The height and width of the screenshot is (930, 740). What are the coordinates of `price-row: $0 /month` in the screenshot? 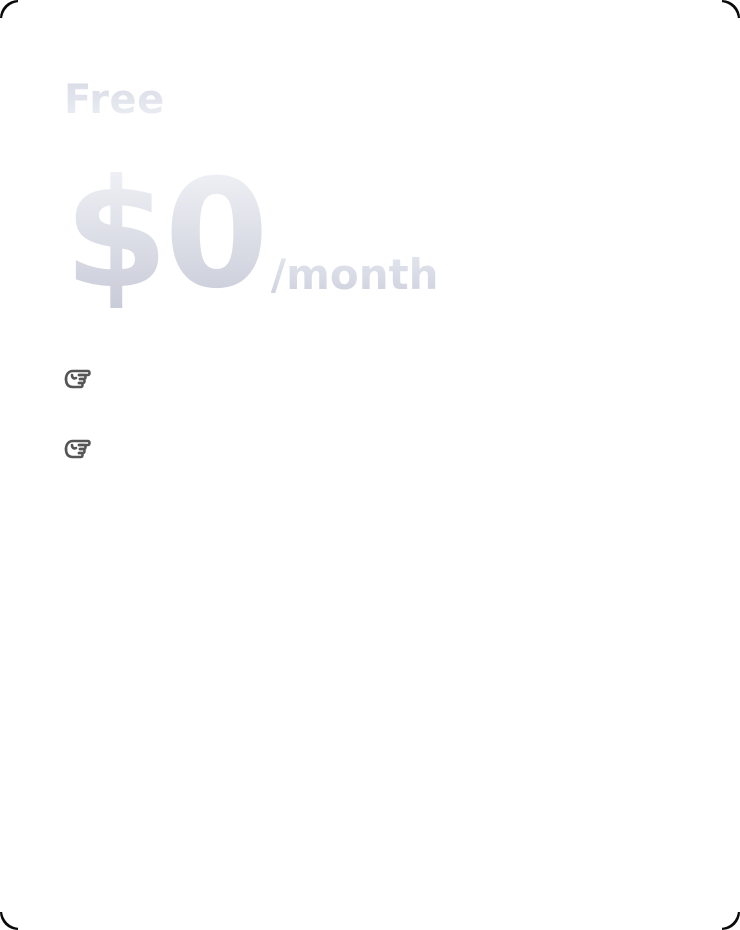 It's located at (251, 230).